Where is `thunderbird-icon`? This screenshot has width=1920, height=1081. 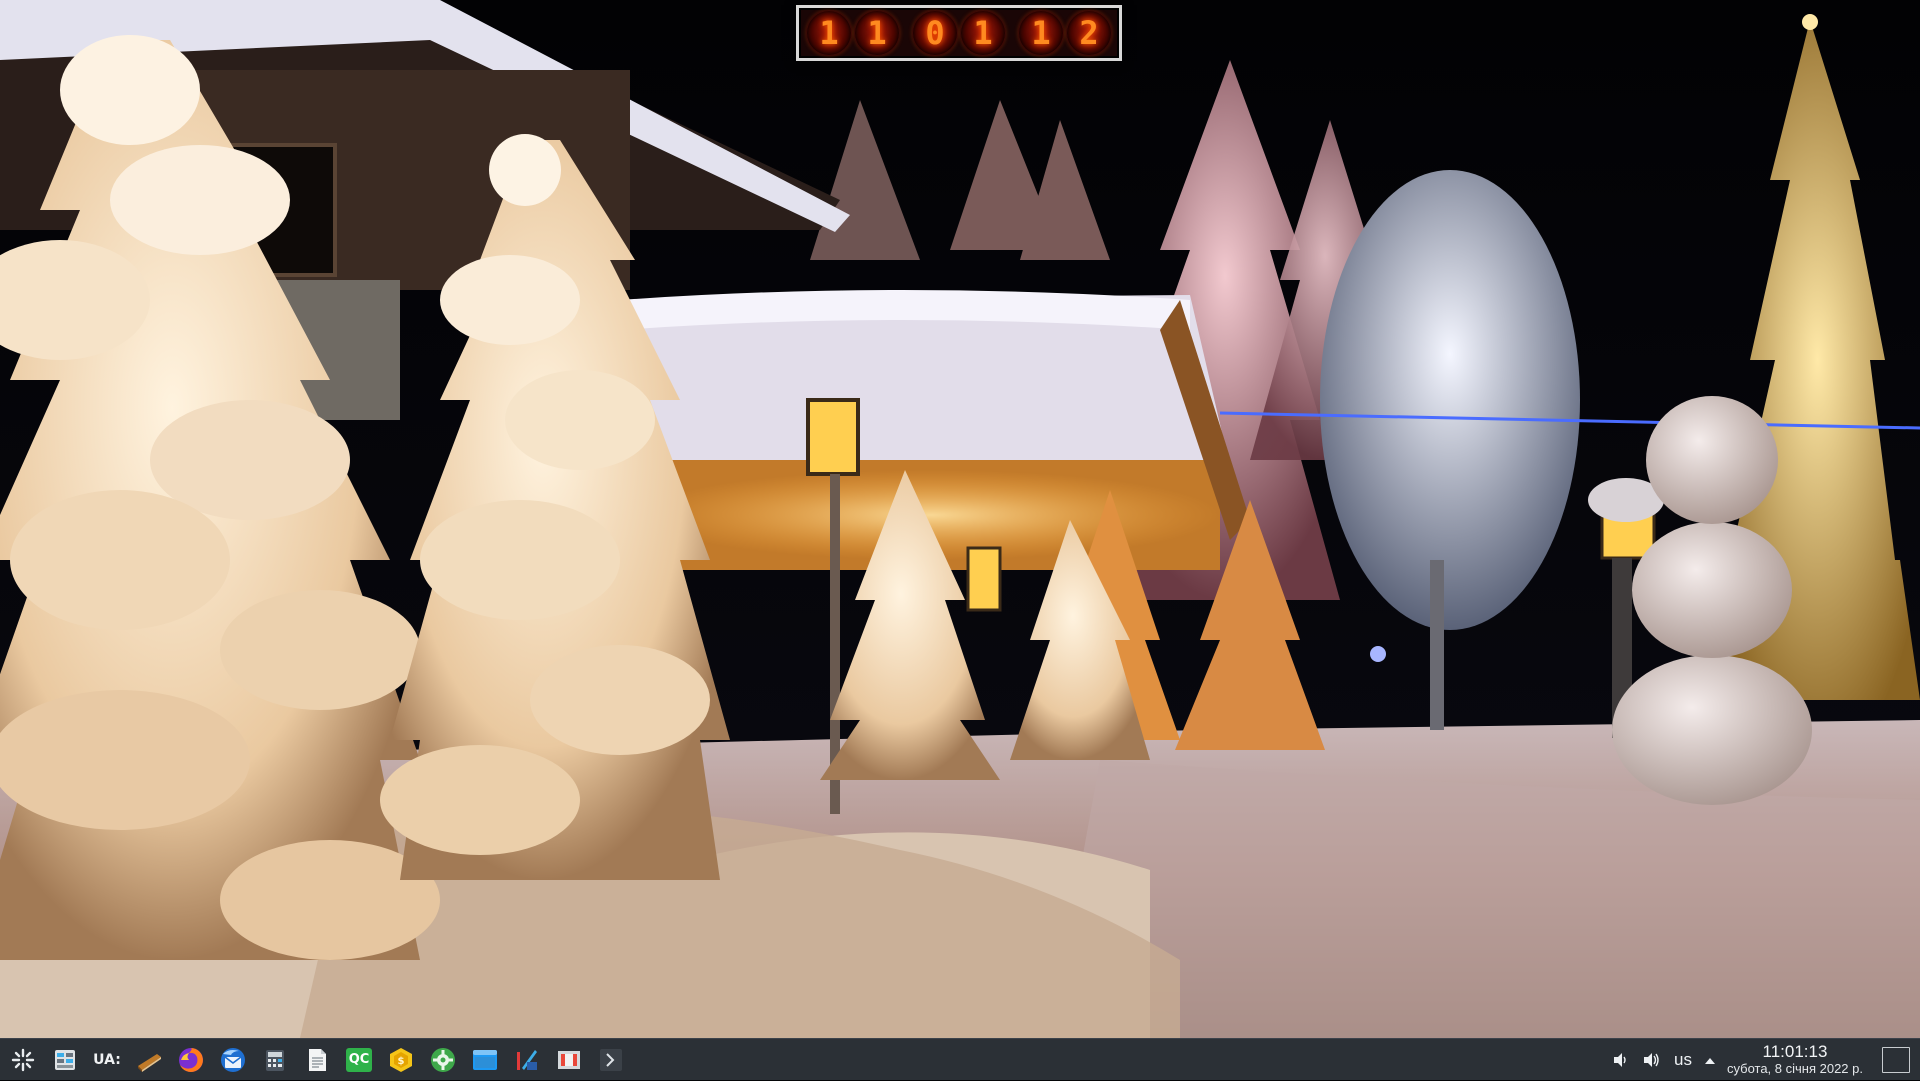
thunderbird-icon is located at coordinates (233, 1060).